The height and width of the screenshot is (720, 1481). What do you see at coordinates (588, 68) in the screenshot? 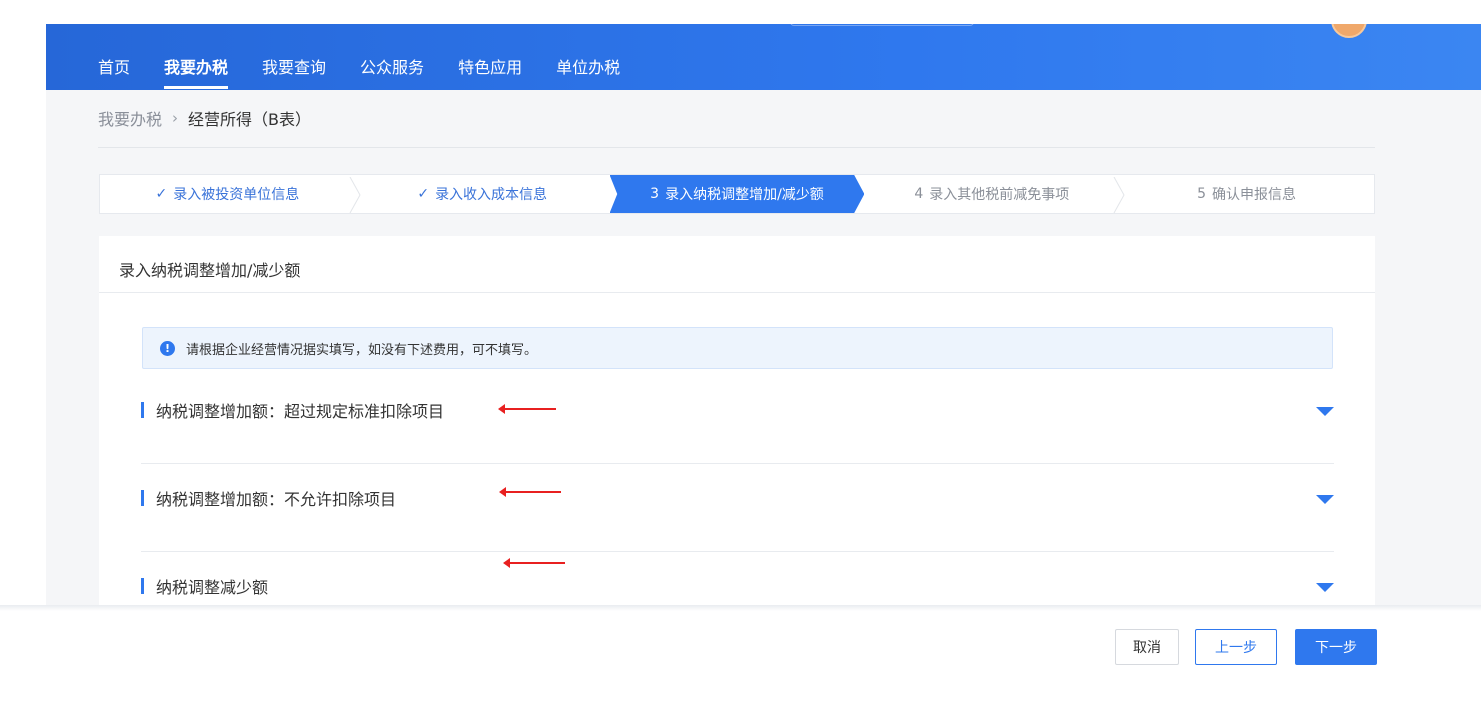
I see `nav-item-unit-tax: 单位办税` at bounding box center [588, 68].